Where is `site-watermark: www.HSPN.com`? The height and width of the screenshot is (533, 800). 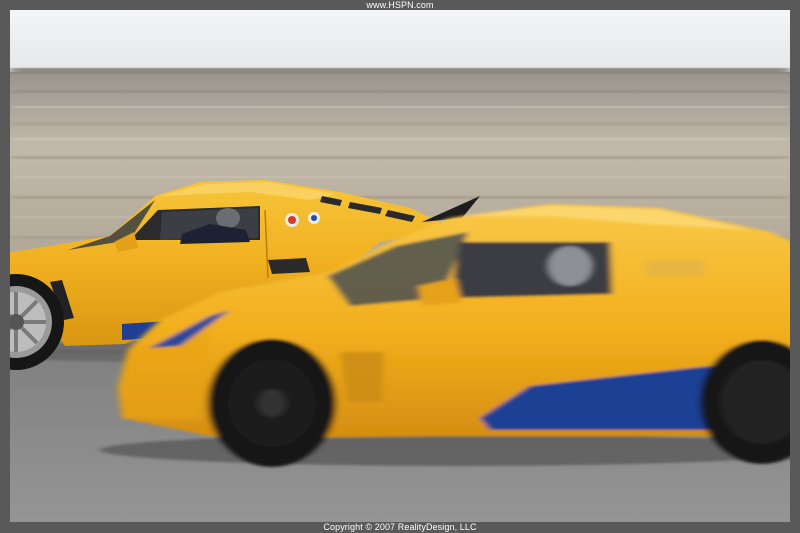 site-watermark: www.HSPN.com is located at coordinates (400, 5).